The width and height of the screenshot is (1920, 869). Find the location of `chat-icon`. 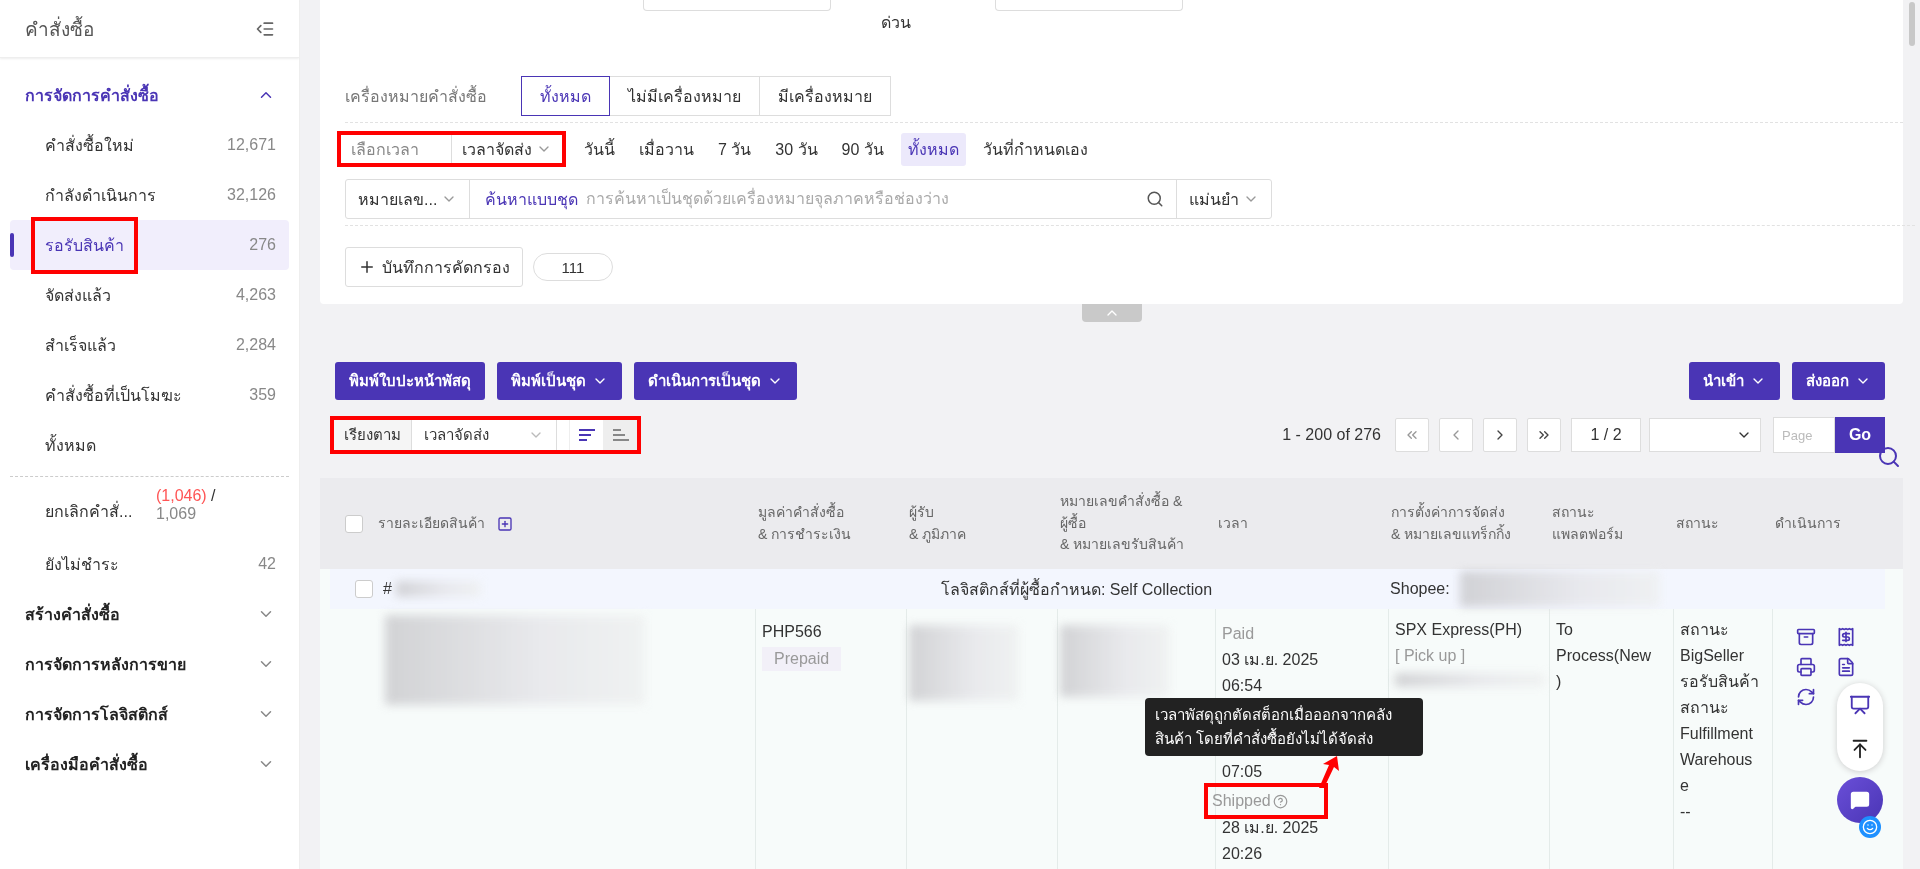

chat-icon is located at coordinates (1860, 800).